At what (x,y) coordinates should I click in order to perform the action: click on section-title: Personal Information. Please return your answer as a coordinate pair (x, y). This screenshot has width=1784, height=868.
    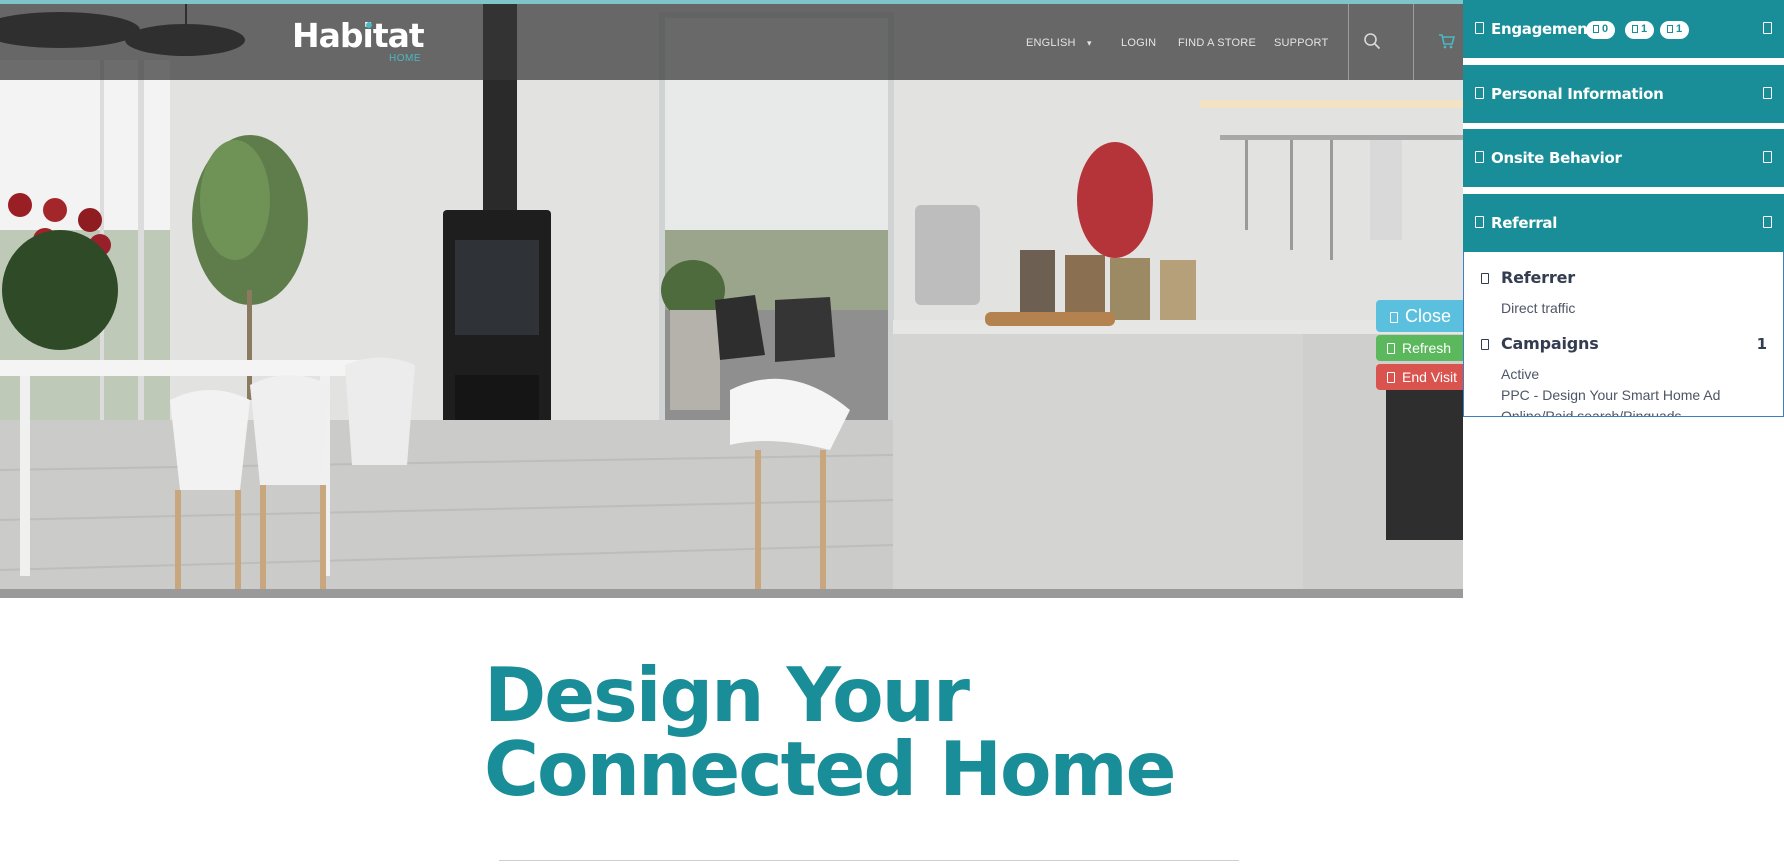
    Looking at the image, I should click on (1577, 94).